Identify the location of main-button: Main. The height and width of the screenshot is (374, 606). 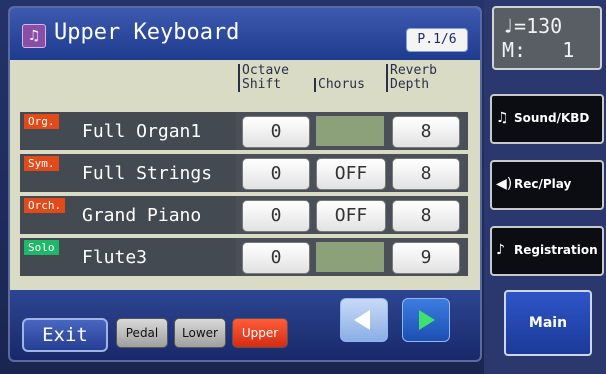
(548, 323).